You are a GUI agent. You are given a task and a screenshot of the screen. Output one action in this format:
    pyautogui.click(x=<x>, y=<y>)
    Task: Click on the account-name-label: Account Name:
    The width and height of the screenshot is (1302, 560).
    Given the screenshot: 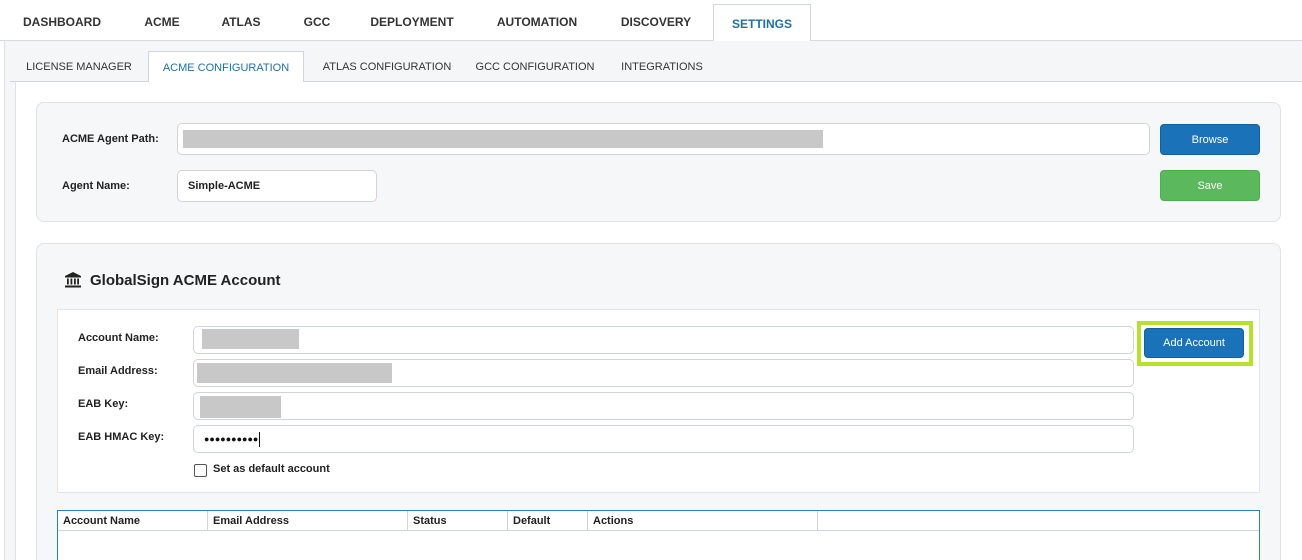 What is the action you would take?
    pyautogui.click(x=118, y=338)
    